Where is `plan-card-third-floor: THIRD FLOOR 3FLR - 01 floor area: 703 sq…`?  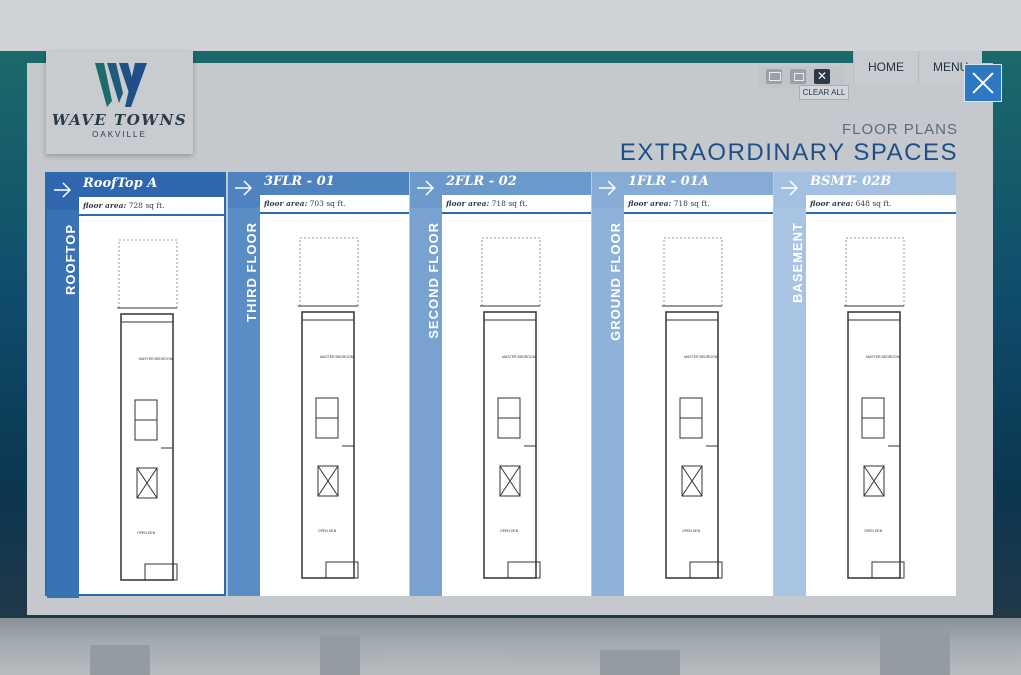
plan-card-third-floor: THIRD FLOOR 3FLR - 01 floor area: 703 sq… is located at coordinates (318, 384).